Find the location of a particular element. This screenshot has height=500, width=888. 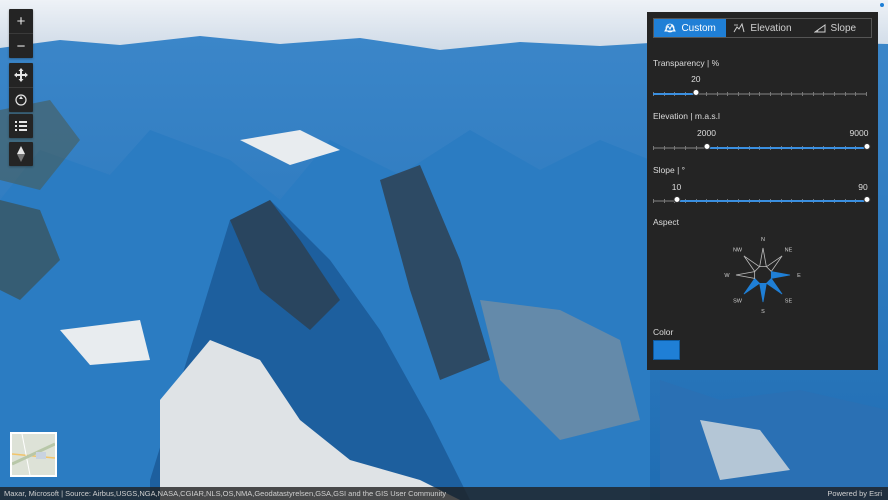

slope-fill is located at coordinates (771, 201).